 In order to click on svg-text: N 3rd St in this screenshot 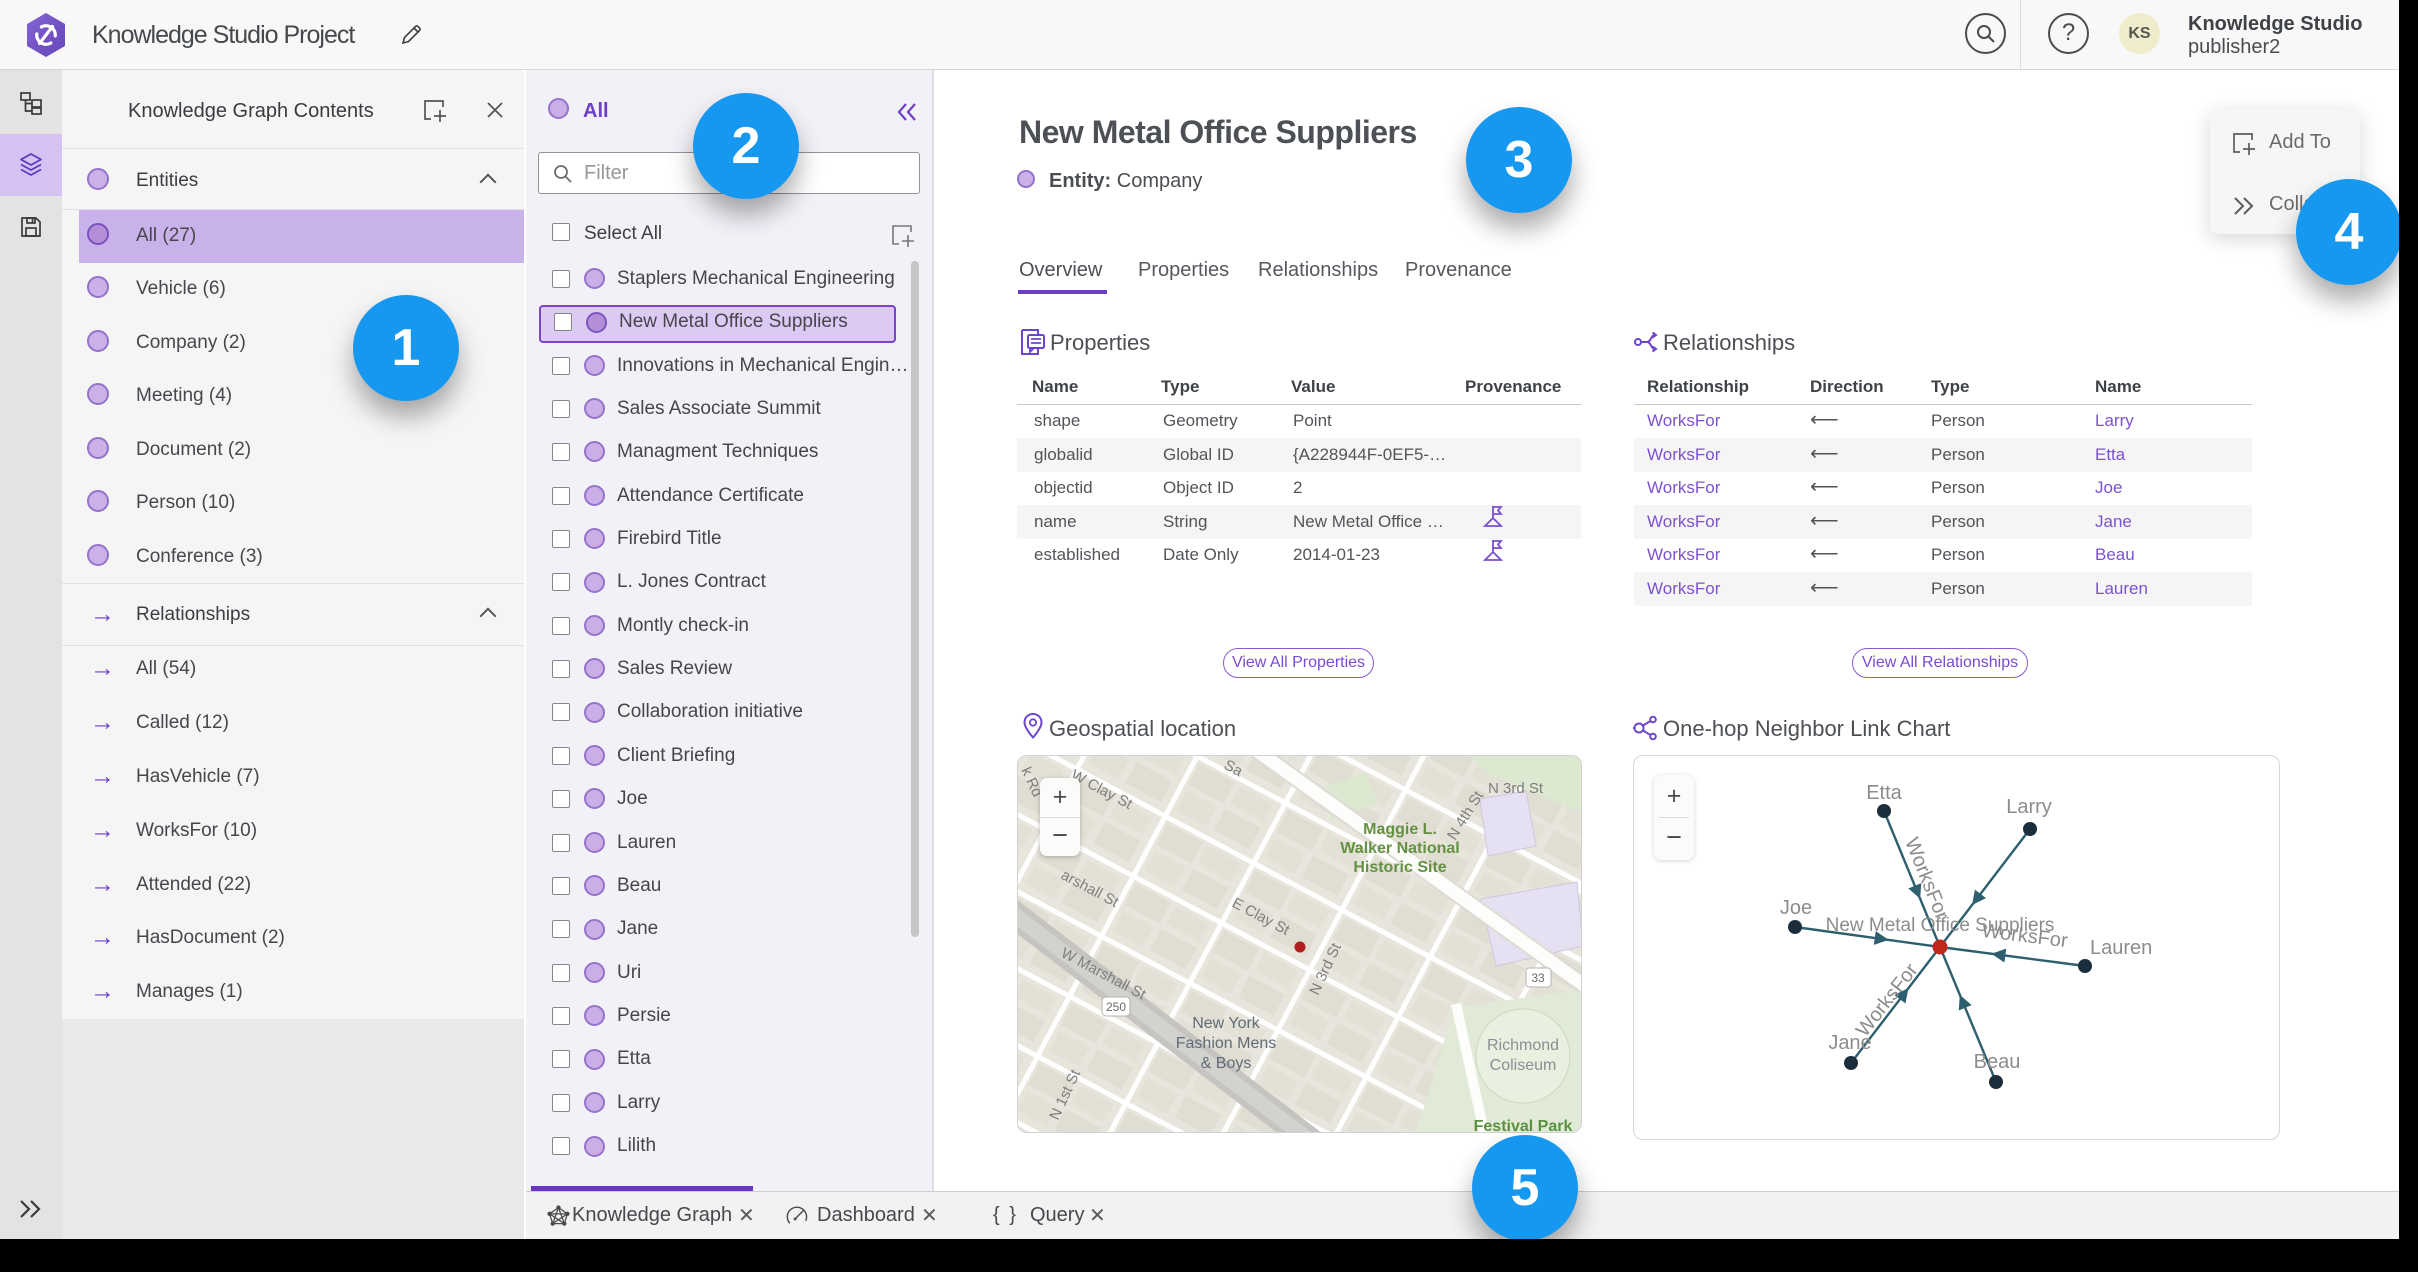, I will do `click(1516, 788)`.